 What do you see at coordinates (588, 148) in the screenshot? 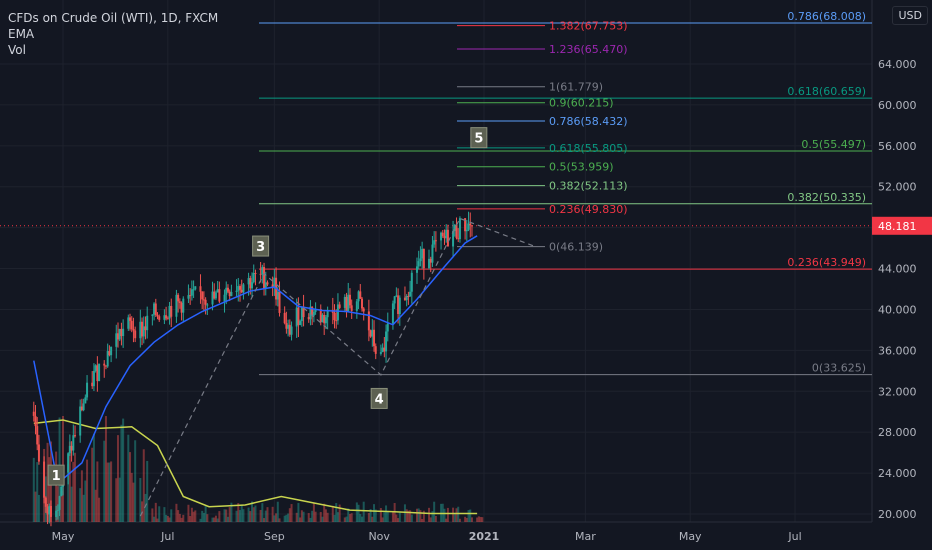
I see `fib-level-label: 0.618(55.805)` at bounding box center [588, 148].